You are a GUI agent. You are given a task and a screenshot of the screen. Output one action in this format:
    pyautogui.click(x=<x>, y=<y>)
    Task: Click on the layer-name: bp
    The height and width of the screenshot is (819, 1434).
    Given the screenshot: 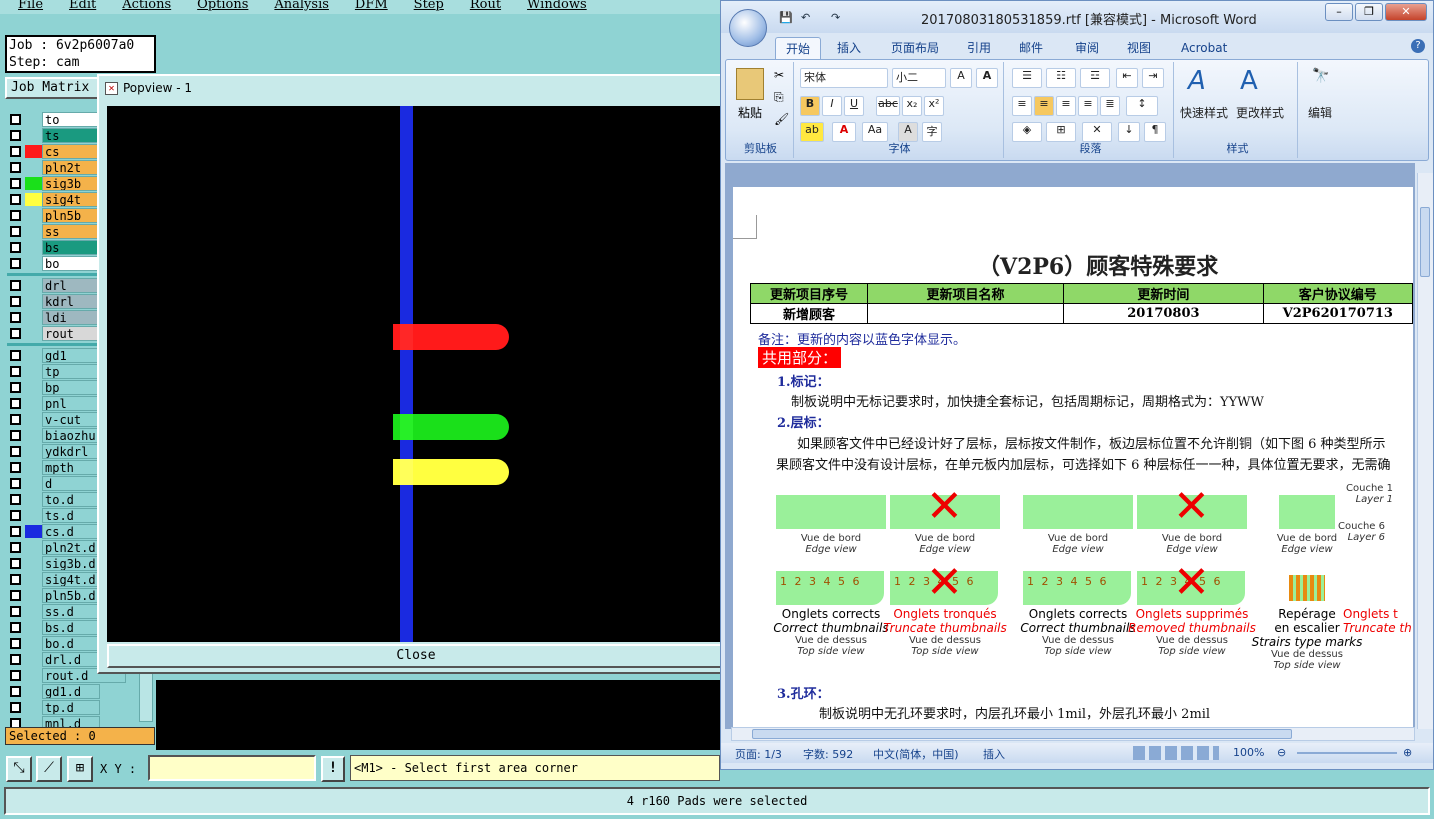 What is the action you would take?
    pyautogui.click(x=71, y=387)
    